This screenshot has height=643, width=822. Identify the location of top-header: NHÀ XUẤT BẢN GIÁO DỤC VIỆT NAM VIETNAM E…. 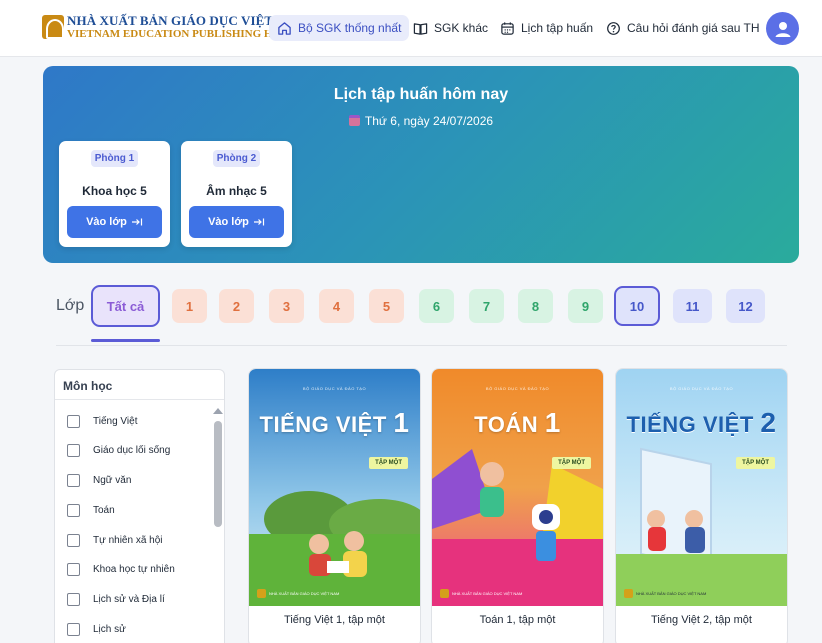
(411, 28).